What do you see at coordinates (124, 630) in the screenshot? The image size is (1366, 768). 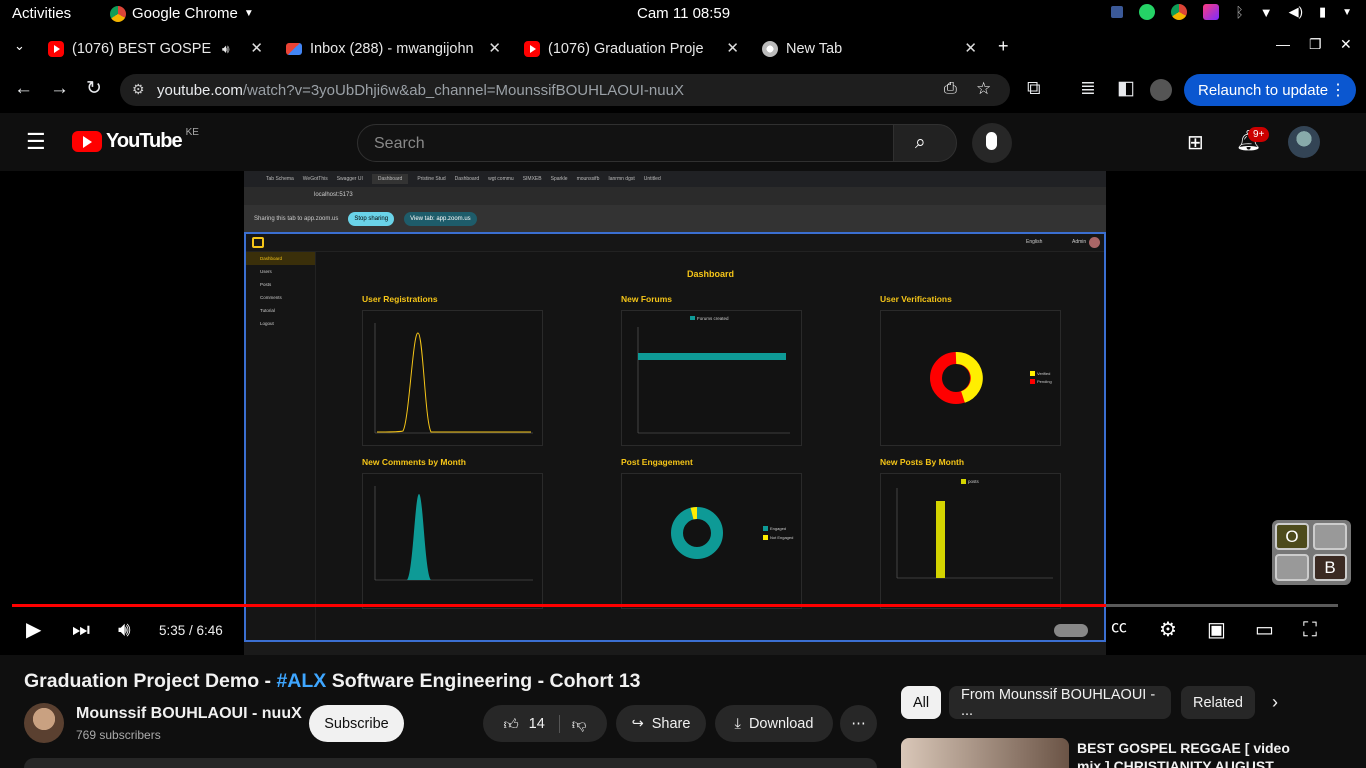 I see `volume-icon: 🔊︎` at bounding box center [124, 630].